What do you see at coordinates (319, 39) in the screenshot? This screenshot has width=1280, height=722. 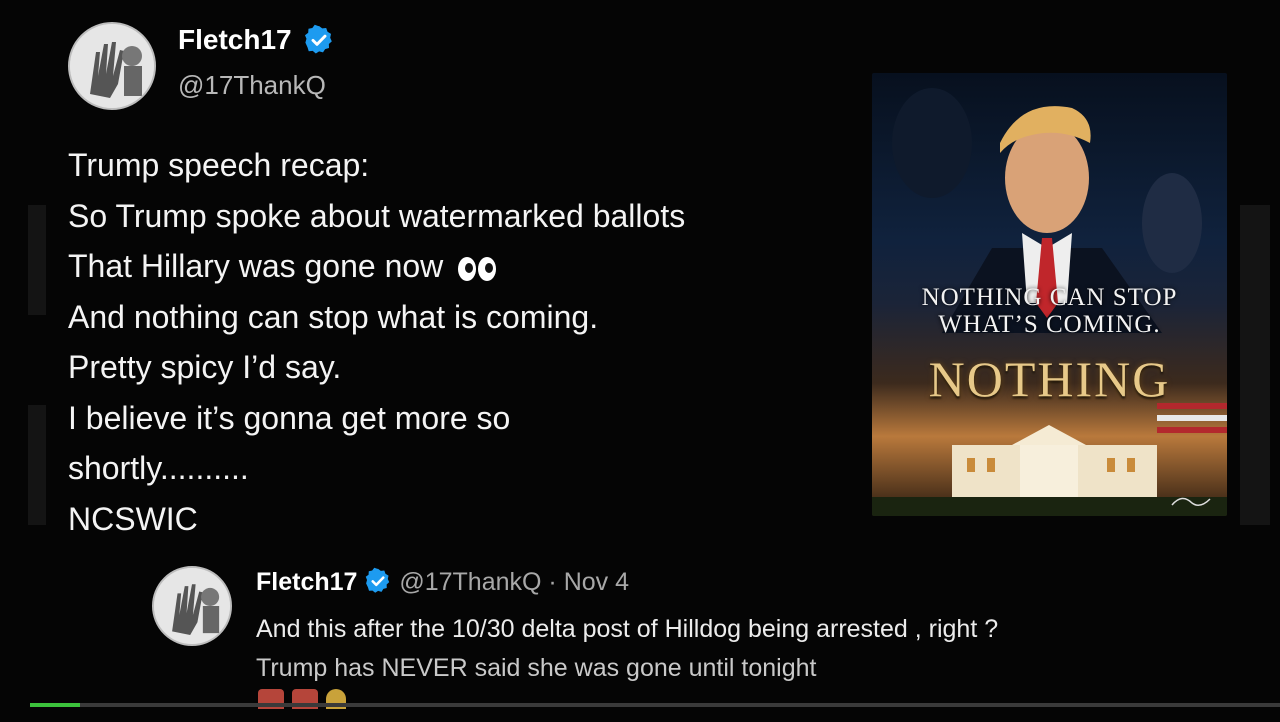 I see `verified-badge-icon` at bounding box center [319, 39].